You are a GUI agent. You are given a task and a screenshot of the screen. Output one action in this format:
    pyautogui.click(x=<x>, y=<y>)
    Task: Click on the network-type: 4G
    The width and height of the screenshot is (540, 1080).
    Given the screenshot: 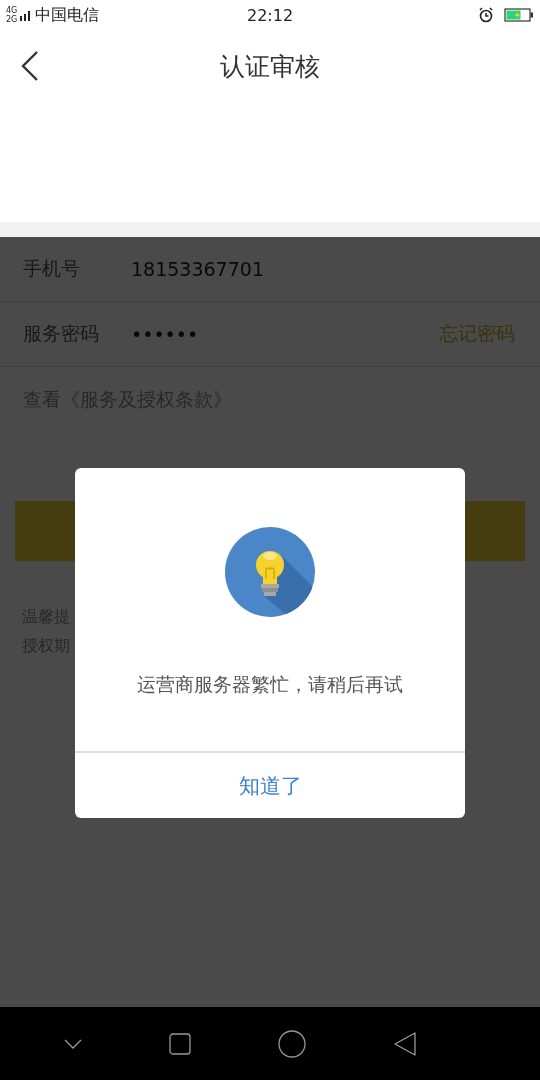 What is the action you would take?
    pyautogui.click(x=12, y=10)
    